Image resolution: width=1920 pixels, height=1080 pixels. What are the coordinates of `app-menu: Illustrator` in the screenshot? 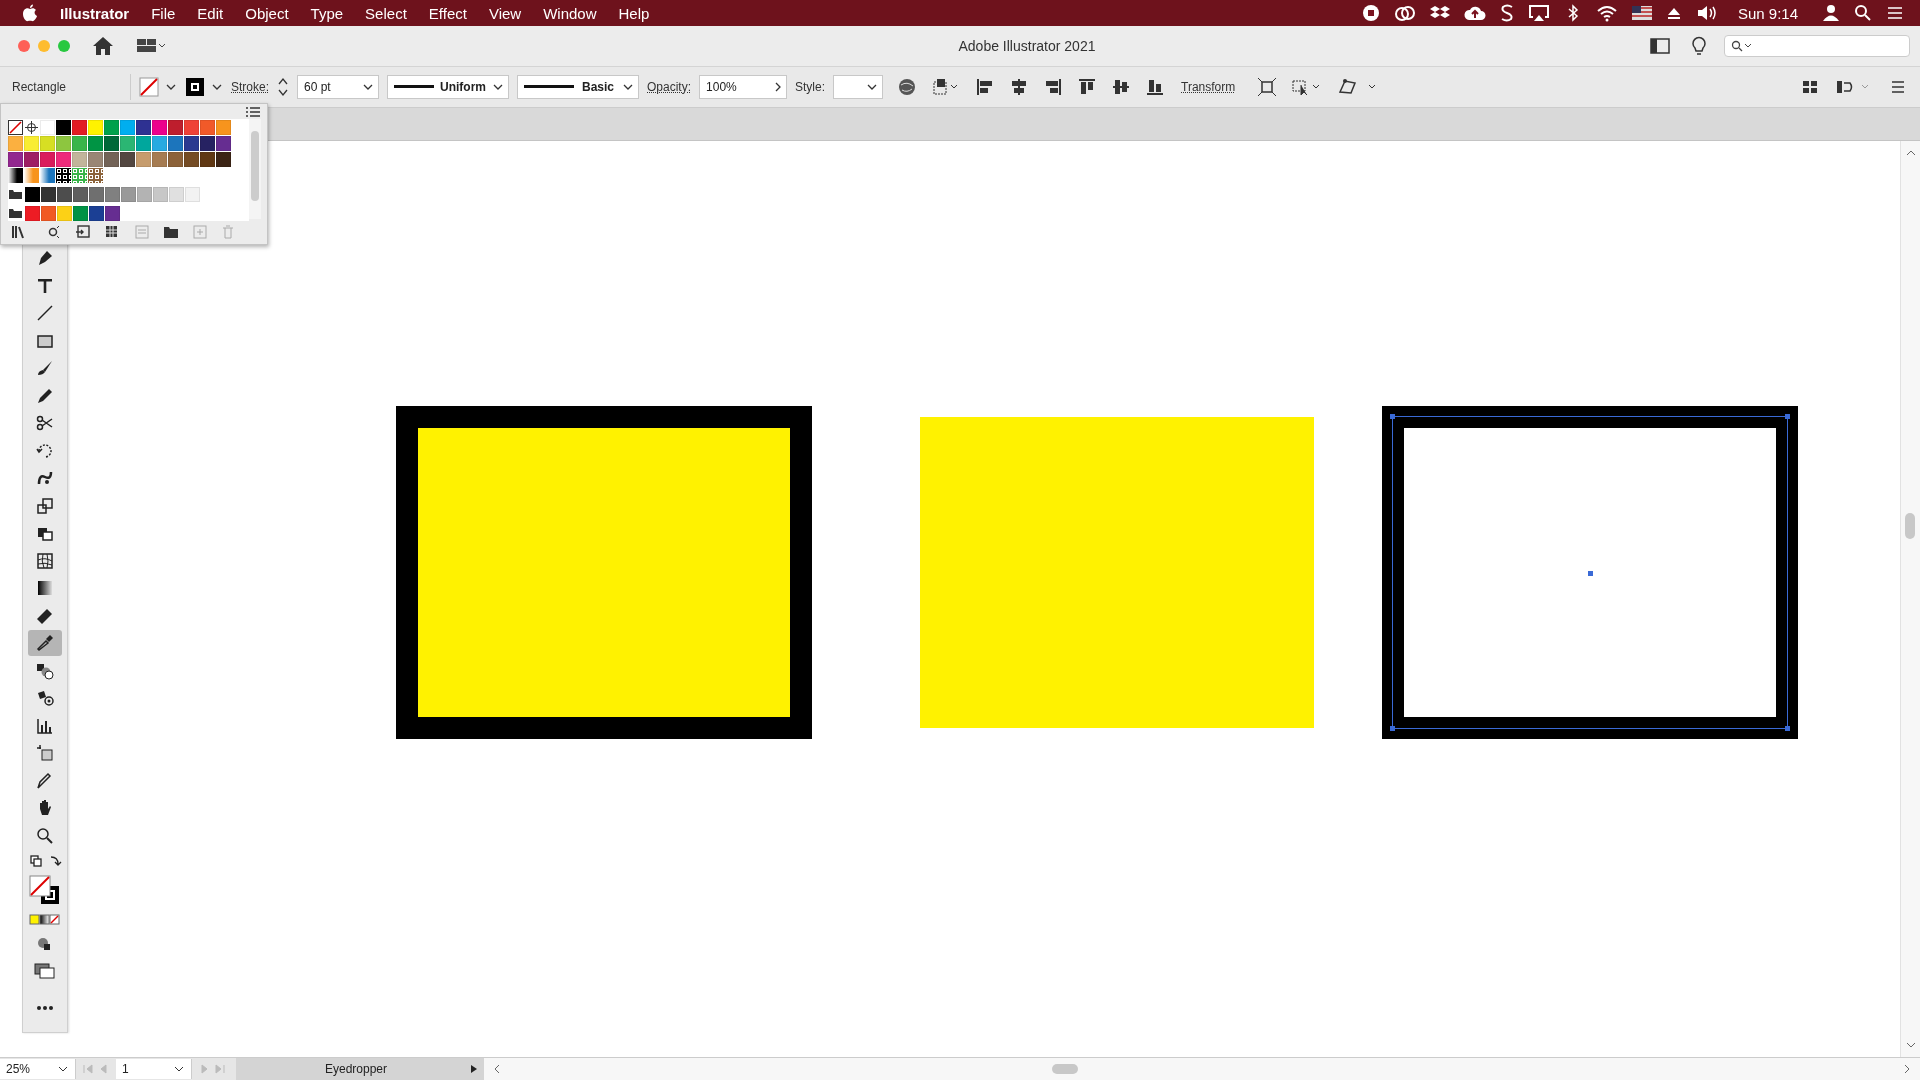 It's located at (95, 13).